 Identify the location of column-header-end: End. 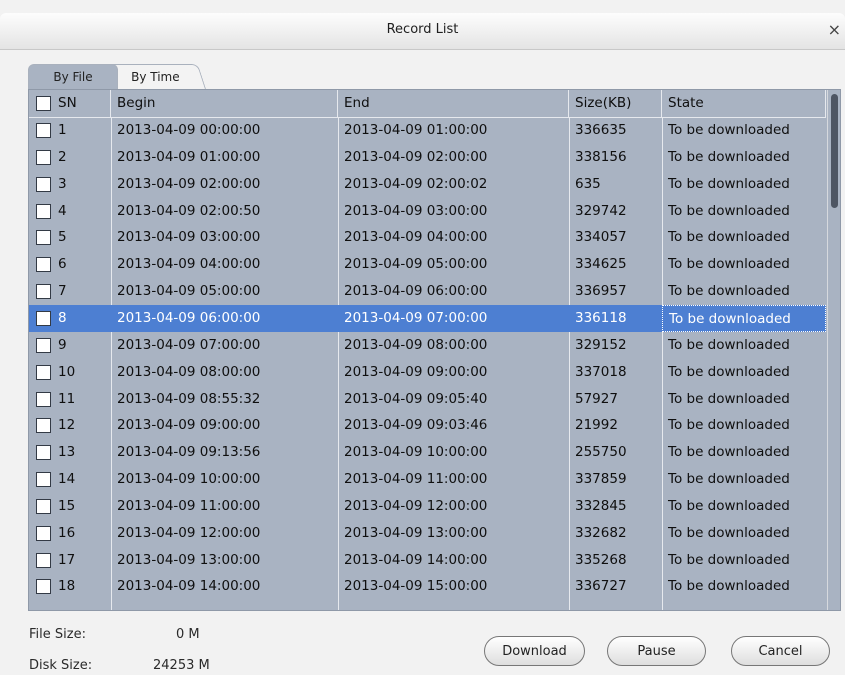
(453, 103).